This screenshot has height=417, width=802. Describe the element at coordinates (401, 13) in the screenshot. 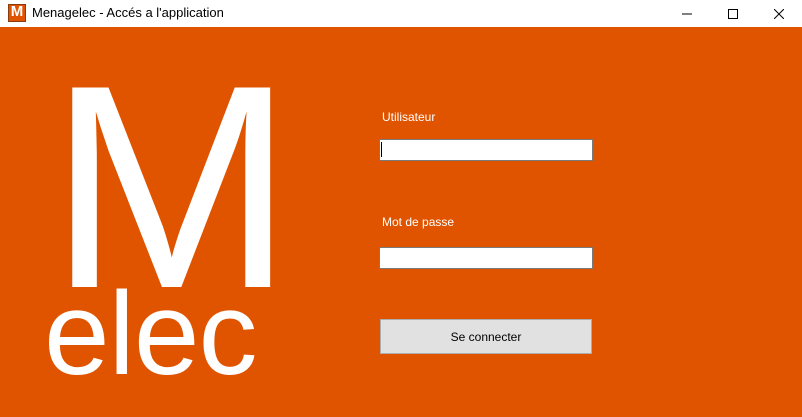

I see `title-bar: M Menagelec - Accés a l'application` at that location.